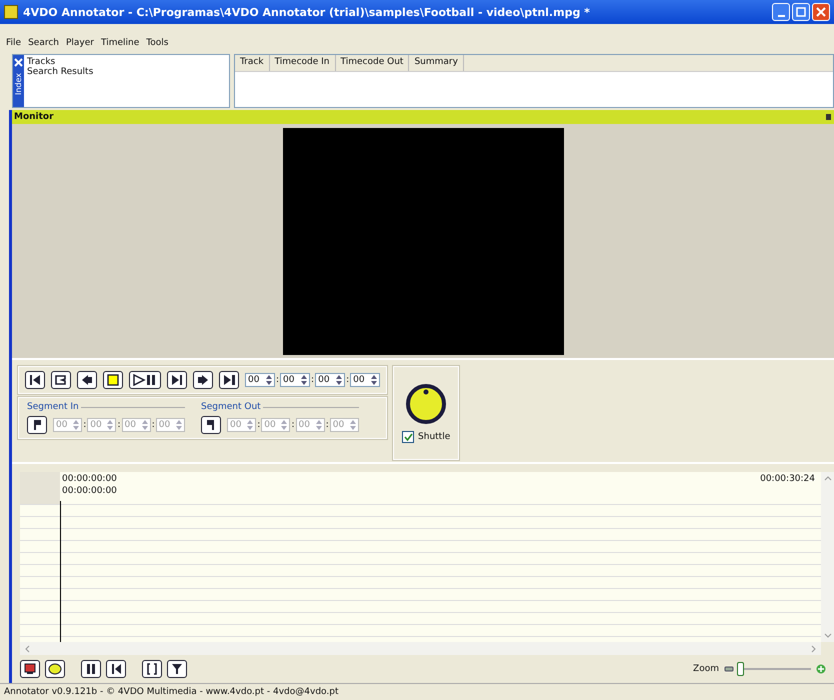  Describe the element at coordinates (11, 12) in the screenshot. I see `app-icon` at that location.